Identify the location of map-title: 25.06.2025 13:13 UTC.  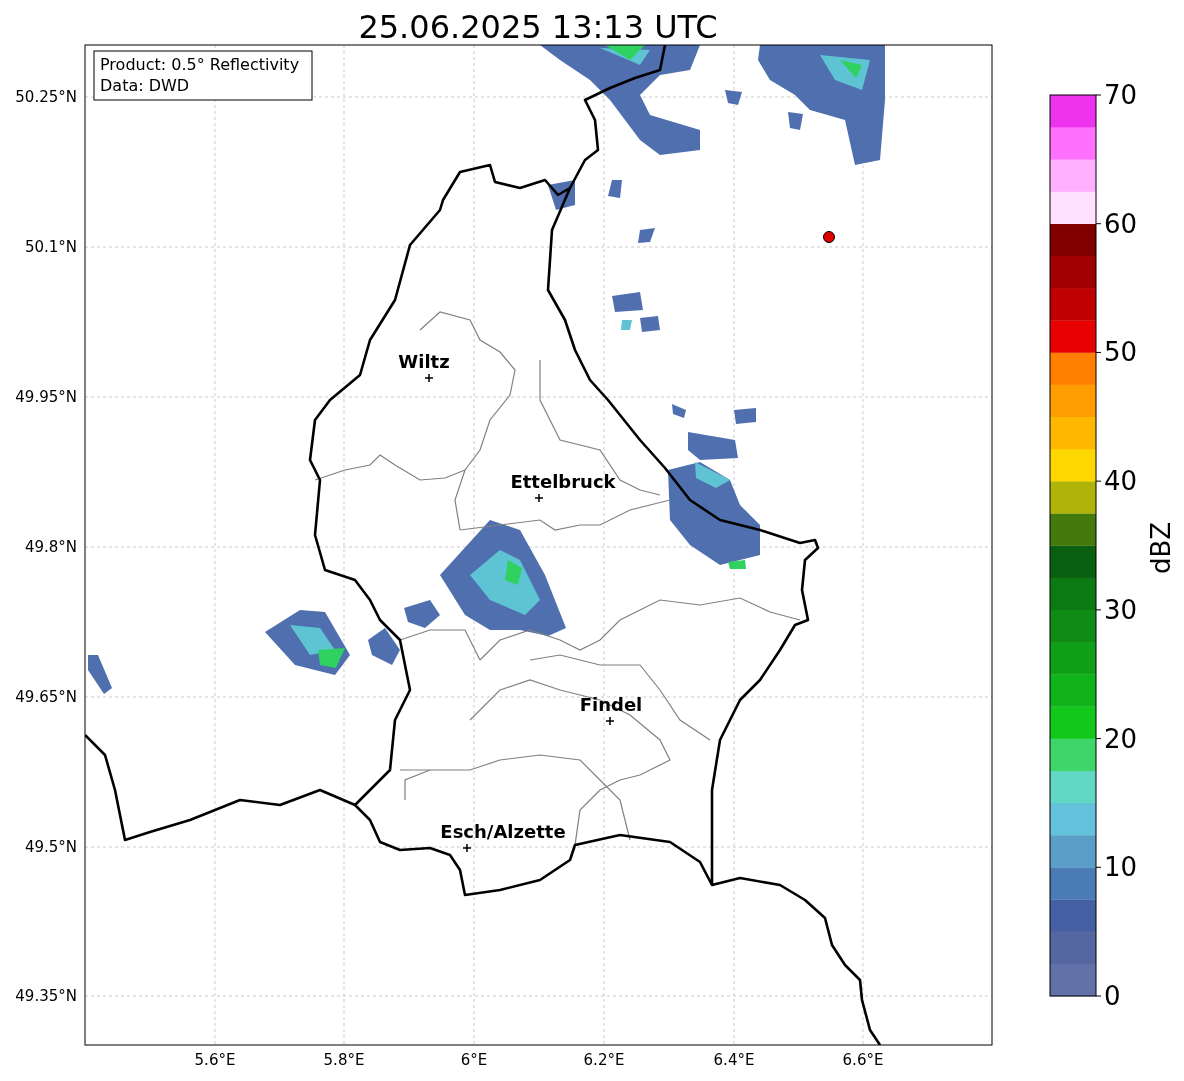
(538, 27).